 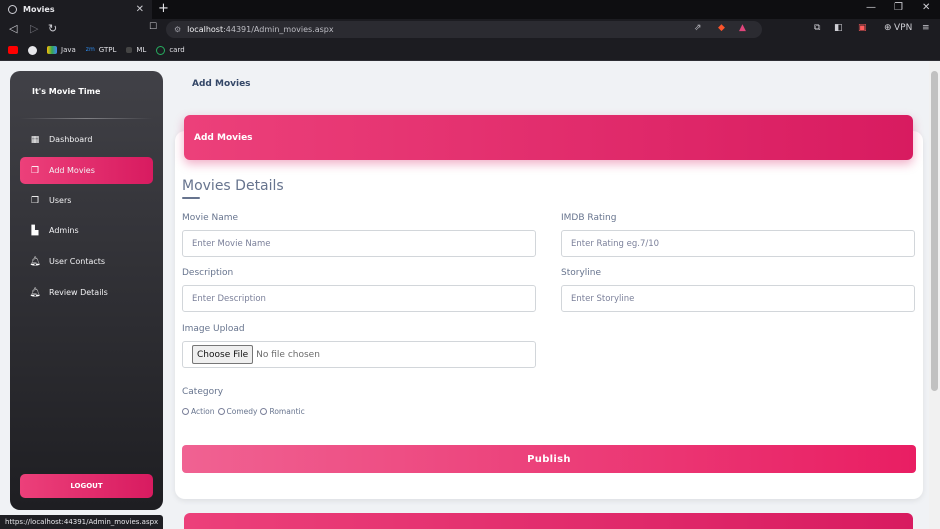 I want to click on sidebar-item-admins: ▙ Admins, so click(x=86, y=230).